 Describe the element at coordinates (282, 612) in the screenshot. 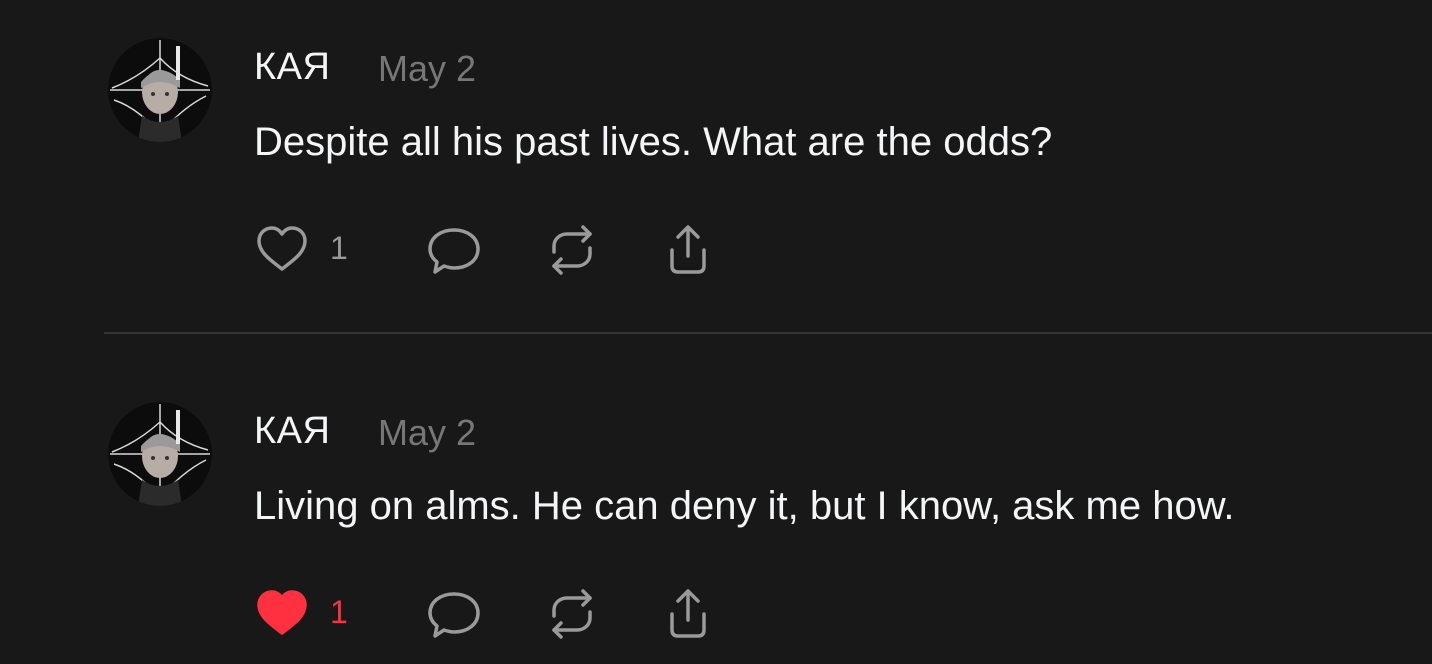

I see `heart-filled-icon` at that location.